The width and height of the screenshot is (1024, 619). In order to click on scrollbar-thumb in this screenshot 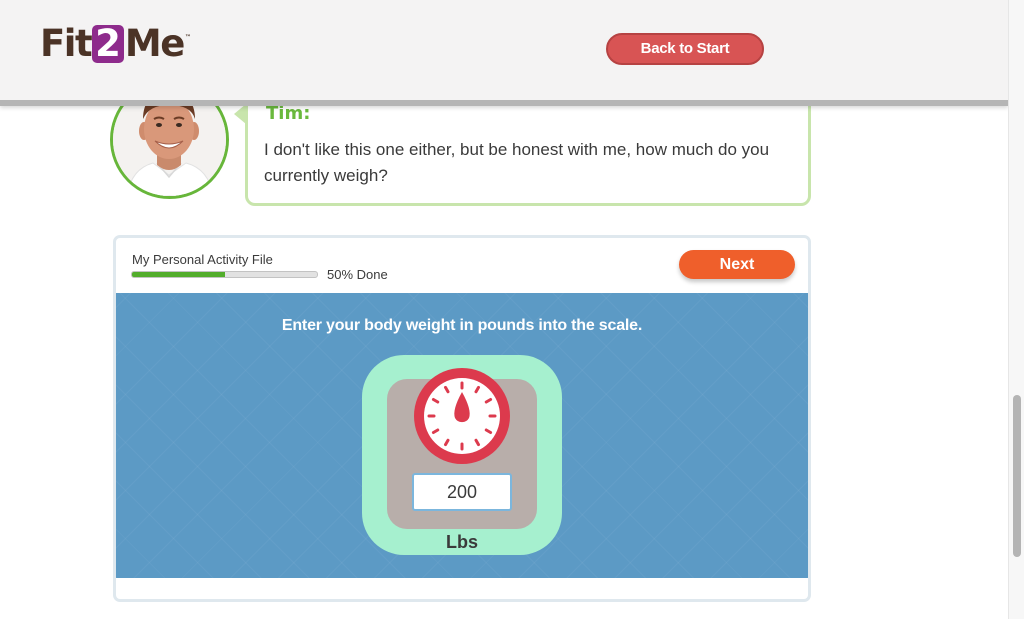, I will do `click(1017, 476)`.